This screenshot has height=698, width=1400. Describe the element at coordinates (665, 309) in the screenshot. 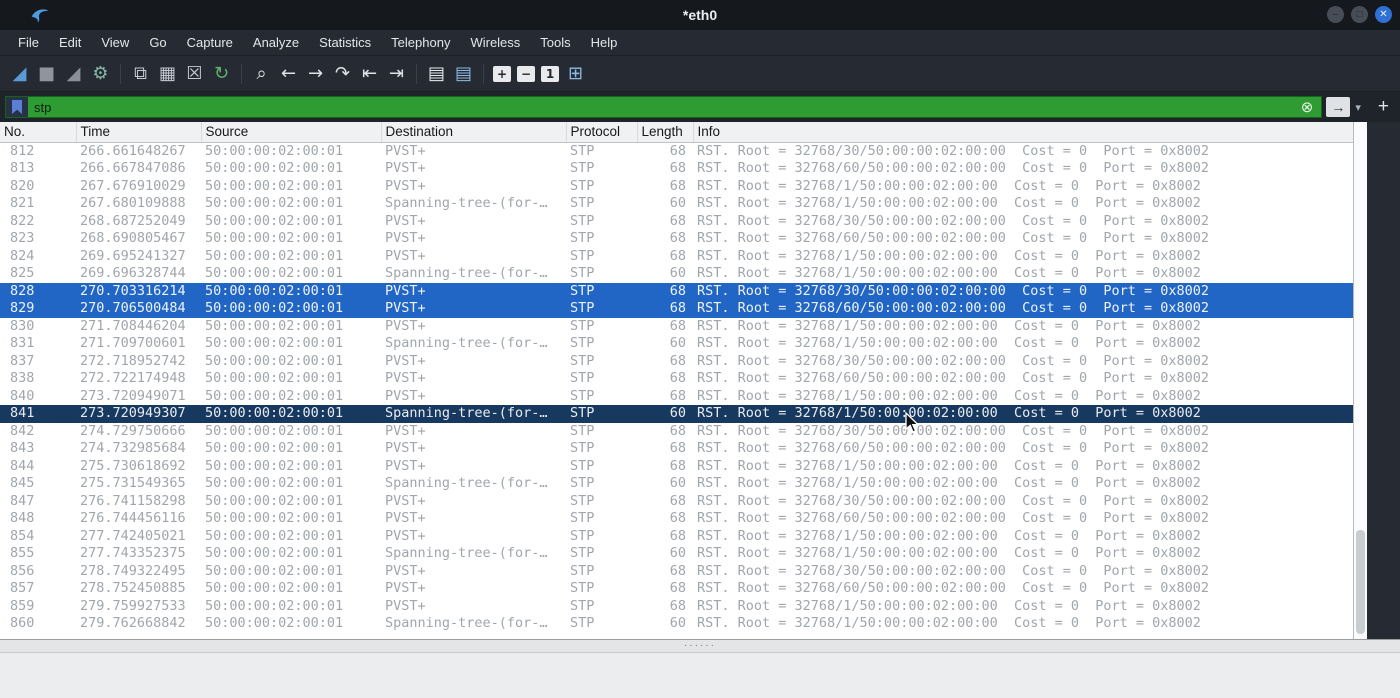

I see `cell-length: 68` at that location.